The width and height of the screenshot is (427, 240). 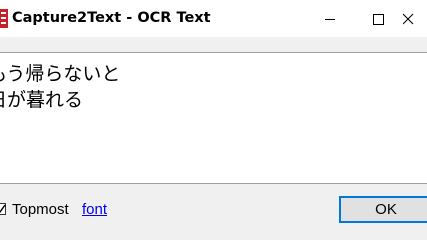 What do you see at coordinates (415, 18) in the screenshot?
I see `close-button` at bounding box center [415, 18].